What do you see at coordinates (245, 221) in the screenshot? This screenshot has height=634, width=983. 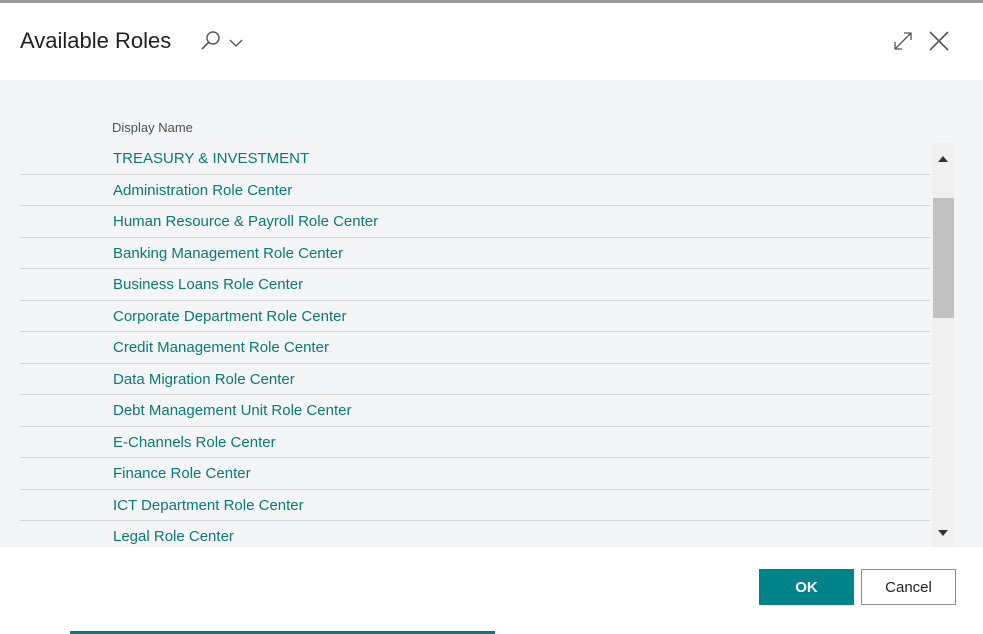 I see `role-name: Human Resource & Payroll Role Center` at bounding box center [245, 221].